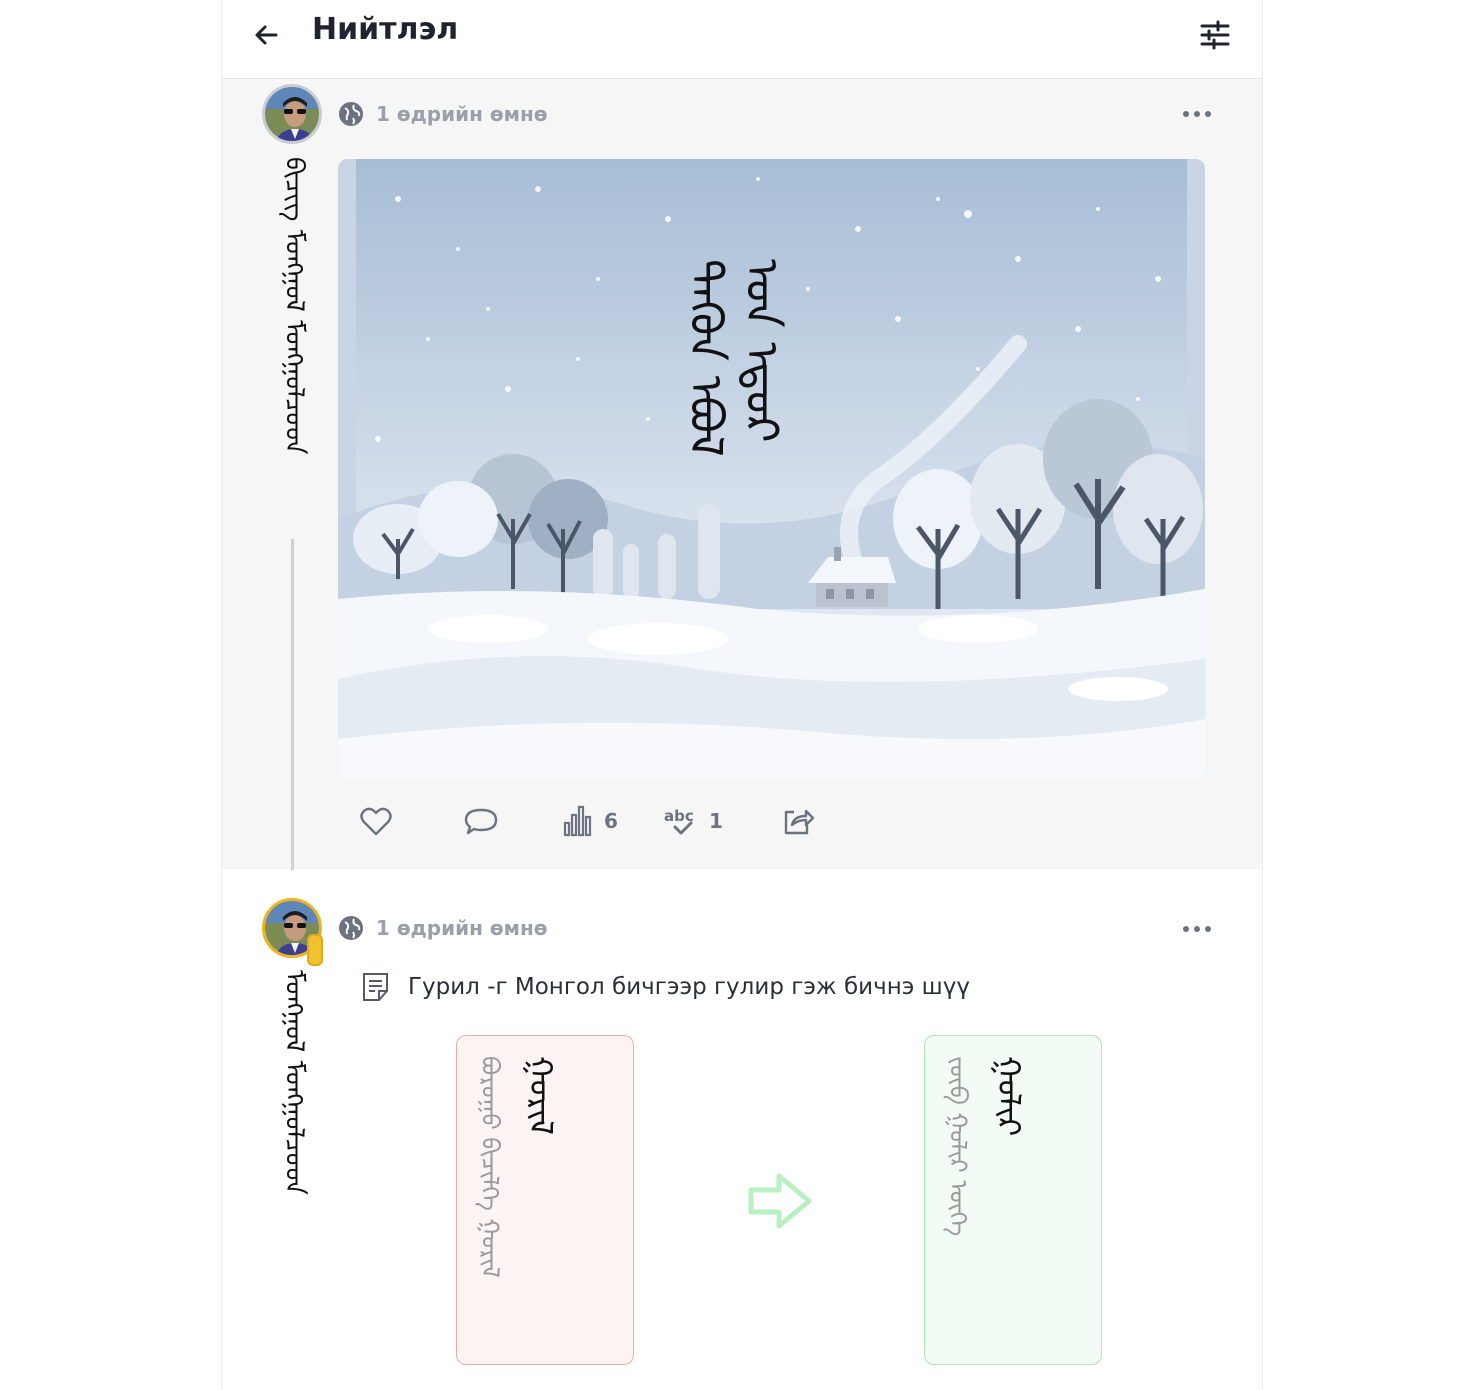 Image resolution: width=1461 pixels, height=1390 pixels. Describe the element at coordinates (294, 306) in the screenshot. I see `author-name-script: ᠪᠢᠴᠢᠭ ᠮᠣᠩᠭᠣᠯ ᠮᠣᠩᠭᠣᠯᠴᠤᠳ` at that location.